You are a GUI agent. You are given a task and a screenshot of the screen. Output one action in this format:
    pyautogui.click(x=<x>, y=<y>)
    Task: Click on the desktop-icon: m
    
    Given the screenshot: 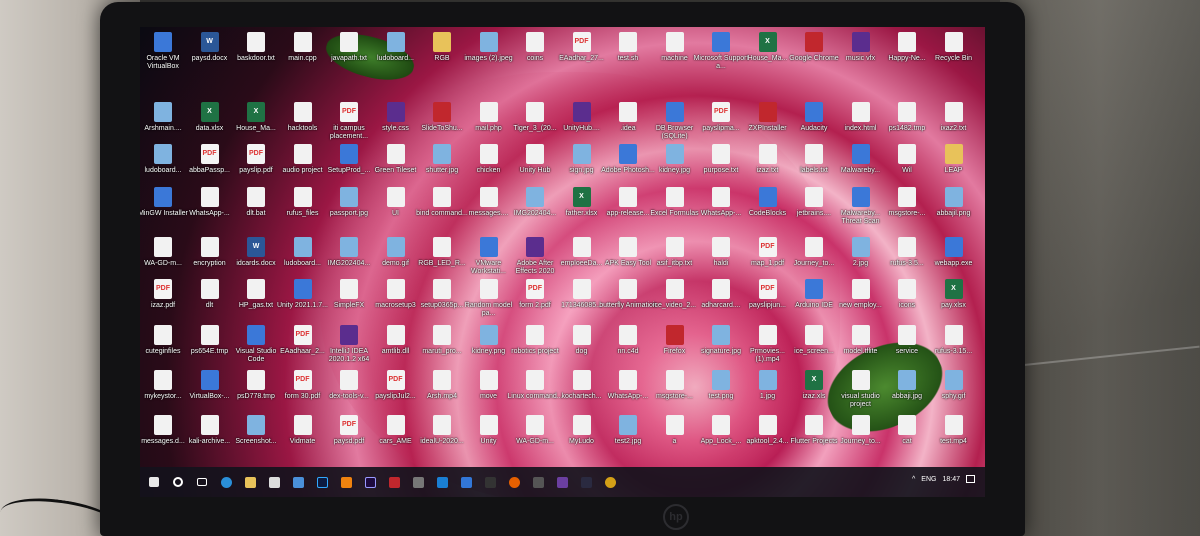 What is the action you would take?
    pyautogui.click(x=978, y=252)
    